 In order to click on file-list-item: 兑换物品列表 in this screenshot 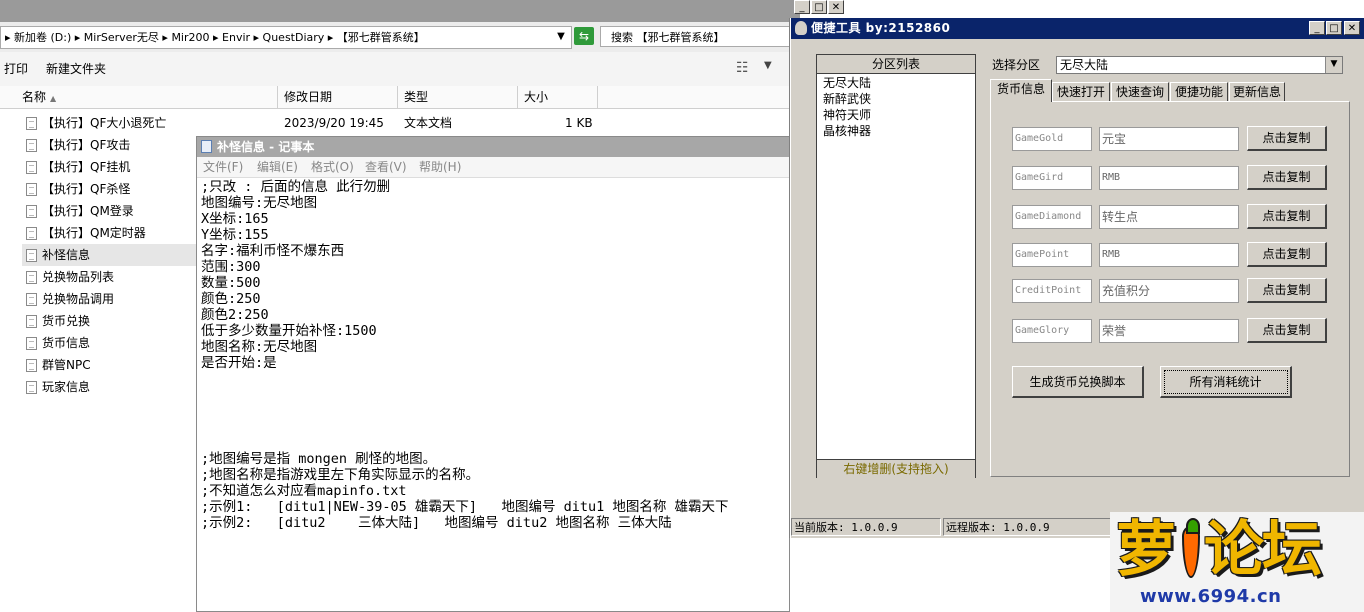, I will do `click(110, 277)`.